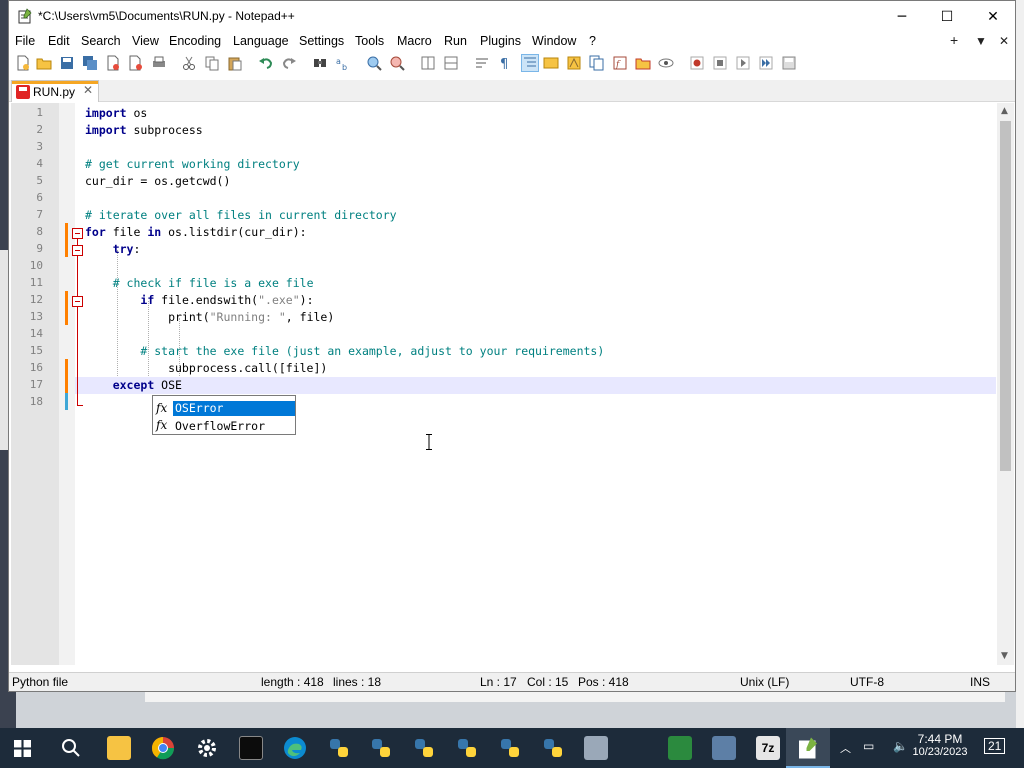 The width and height of the screenshot is (1024, 768). I want to click on vertical-scrollbar: ▲ ▼, so click(1005, 384).